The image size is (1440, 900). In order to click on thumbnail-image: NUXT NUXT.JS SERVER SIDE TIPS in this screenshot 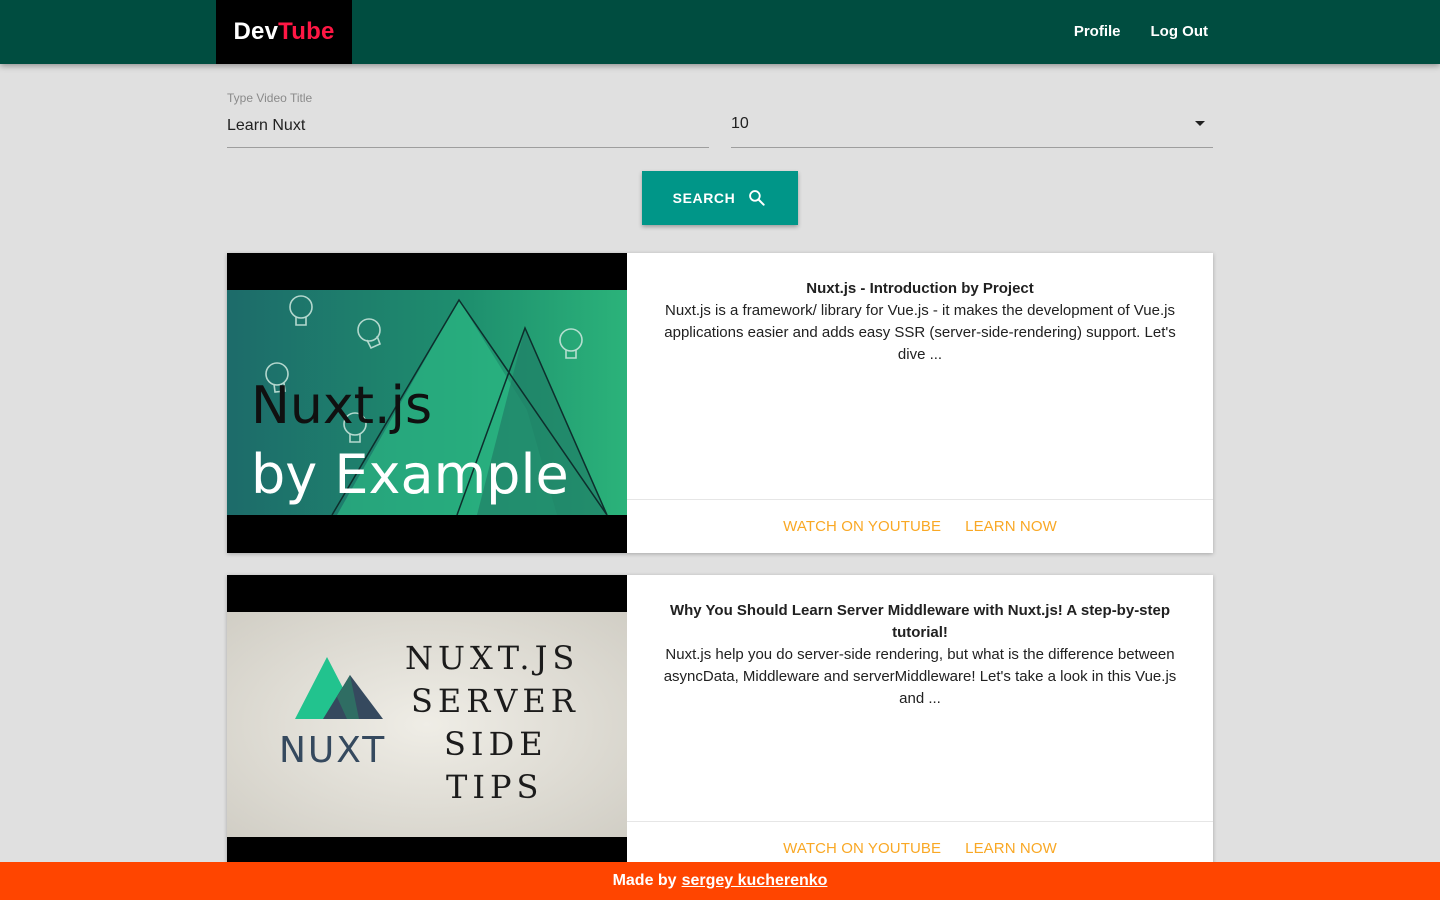, I will do `click(427, 724)`.